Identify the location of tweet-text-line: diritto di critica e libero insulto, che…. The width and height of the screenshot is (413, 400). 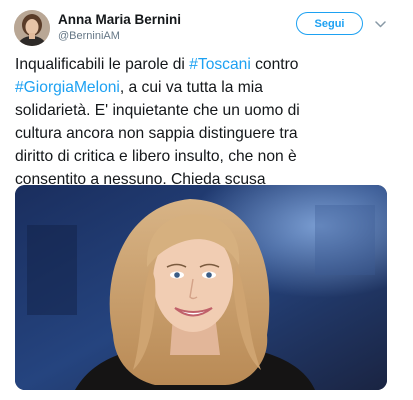
(208, 156).